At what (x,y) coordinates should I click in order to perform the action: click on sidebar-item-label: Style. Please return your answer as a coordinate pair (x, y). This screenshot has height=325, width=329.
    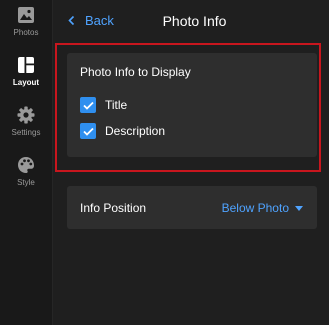
    Looking at the image, I should click on (26, 182).